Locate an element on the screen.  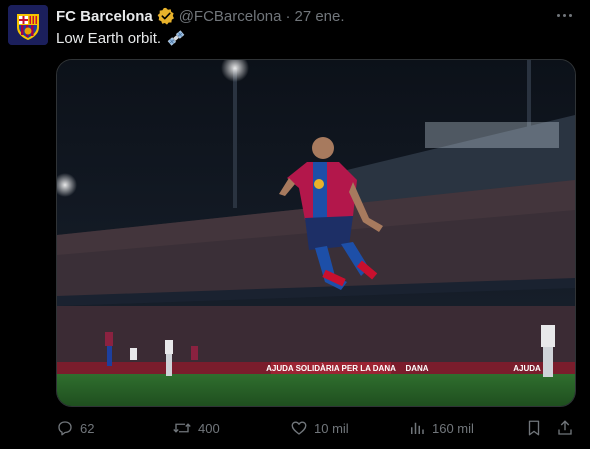
repost-count: 400 is located at coordinates (209, 428).